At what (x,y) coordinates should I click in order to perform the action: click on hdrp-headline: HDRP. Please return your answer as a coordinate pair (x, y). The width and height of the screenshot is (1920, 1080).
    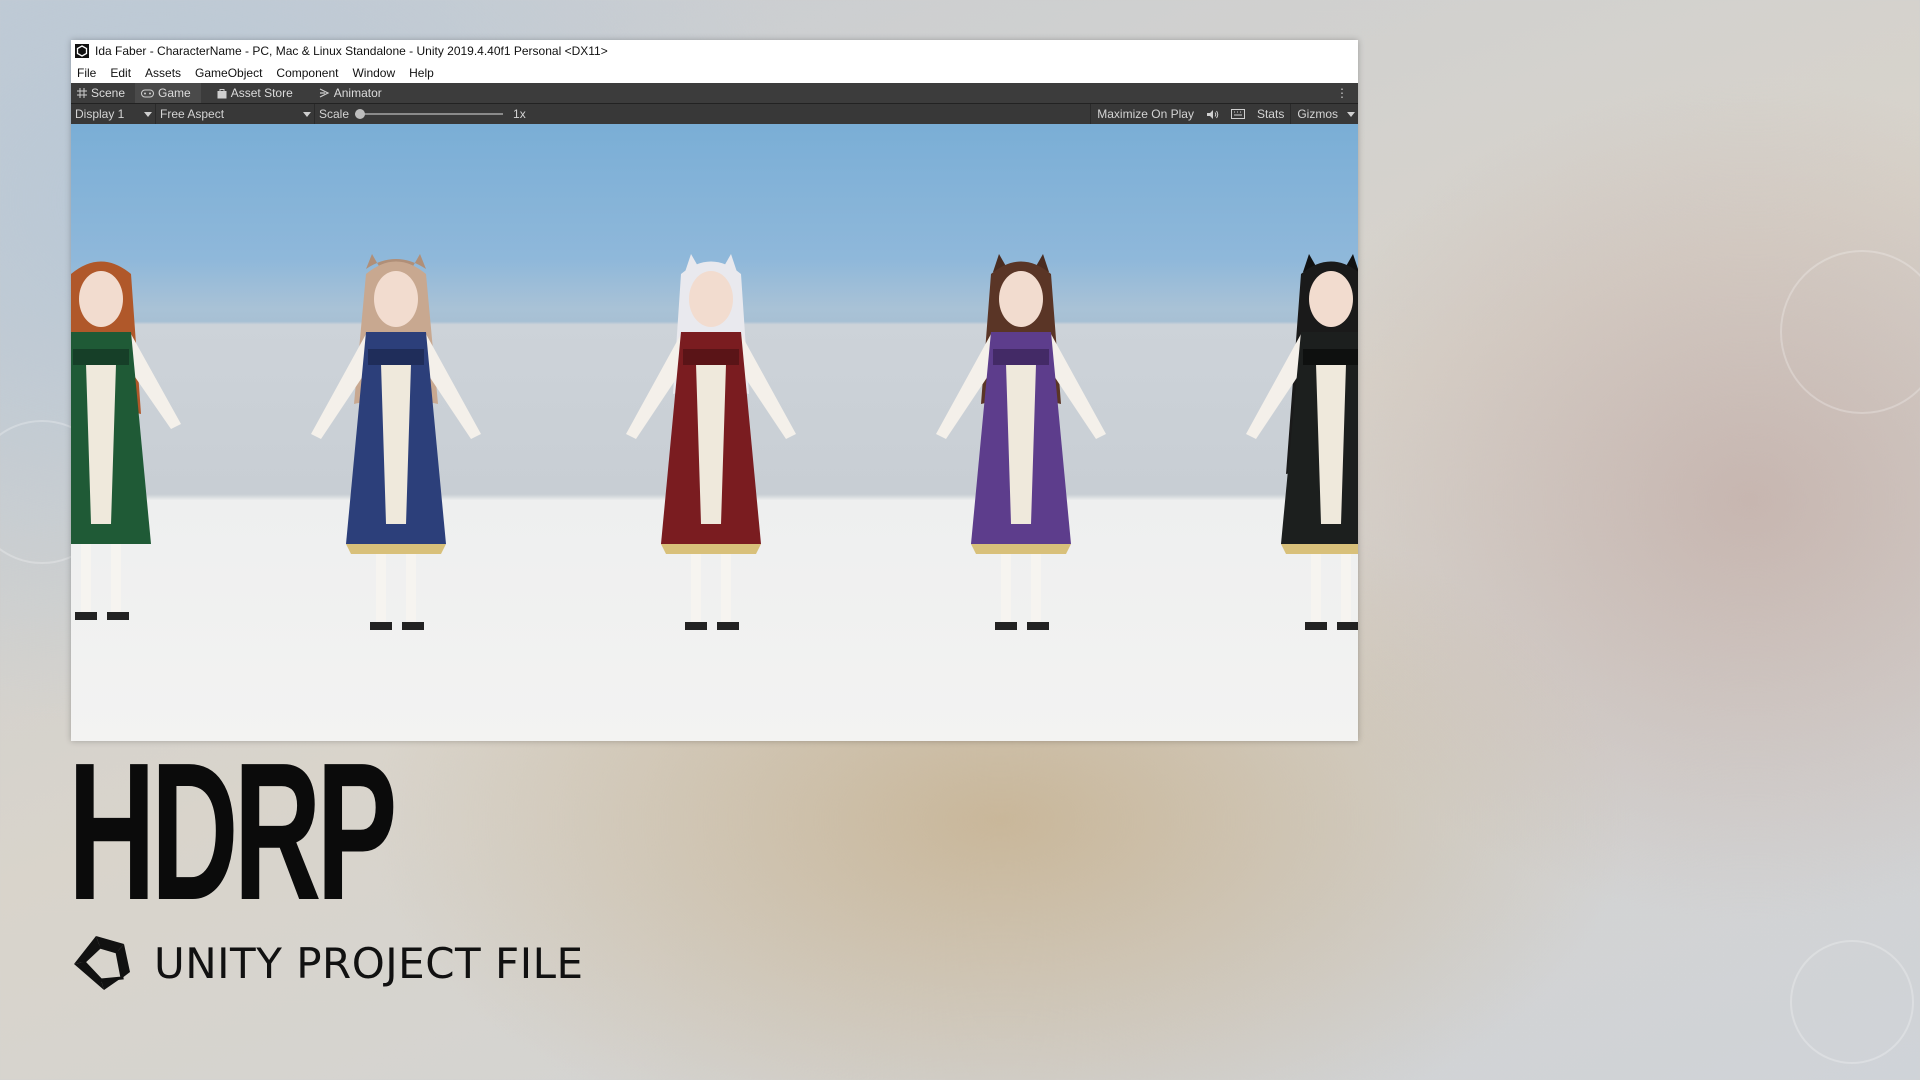
    Looking at the image, I should click on (232, 831).